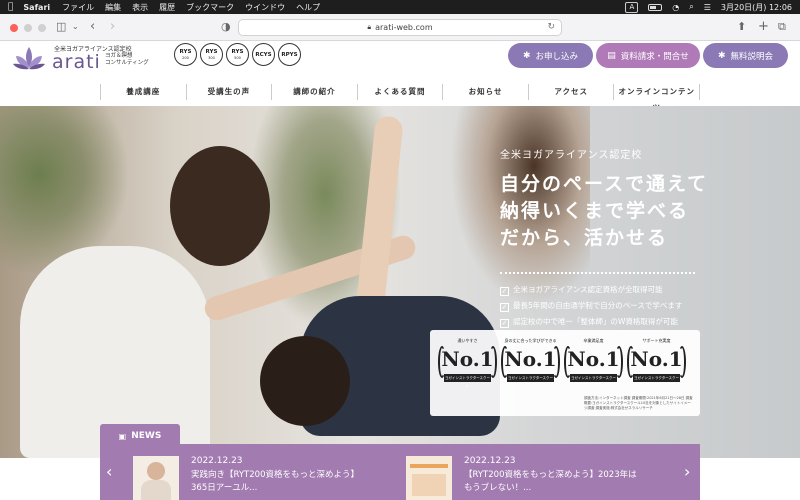 The height and width of the screenshot is (500, 800). Describe the element at coordinates (308, 7) in the screenshot. I see `menu-help: ヘルプ` at that location.